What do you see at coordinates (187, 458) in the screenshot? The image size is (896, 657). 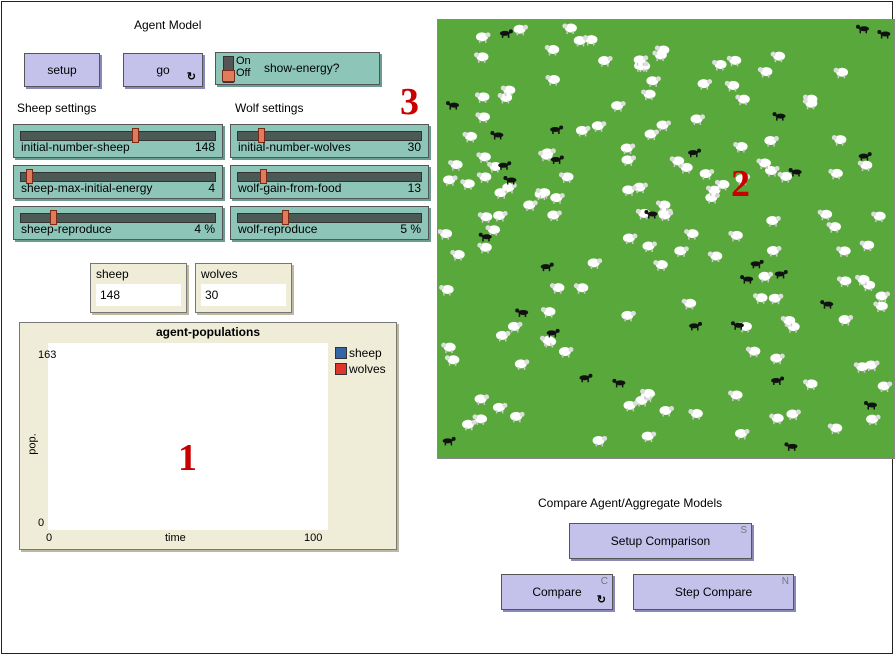 I see `annotation-number-1: 1` at bounding box center [187, 458].